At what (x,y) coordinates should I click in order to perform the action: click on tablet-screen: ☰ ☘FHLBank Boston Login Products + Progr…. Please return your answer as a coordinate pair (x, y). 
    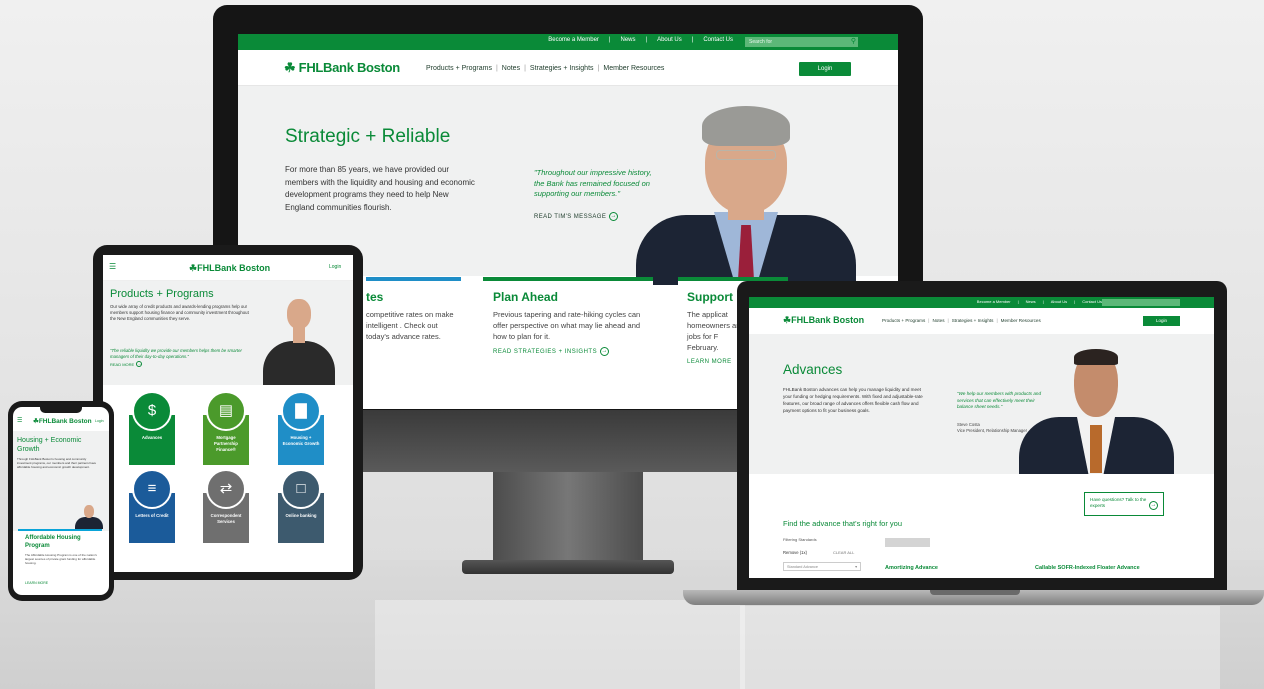
    Looking at the image, I should click on (228, 413).